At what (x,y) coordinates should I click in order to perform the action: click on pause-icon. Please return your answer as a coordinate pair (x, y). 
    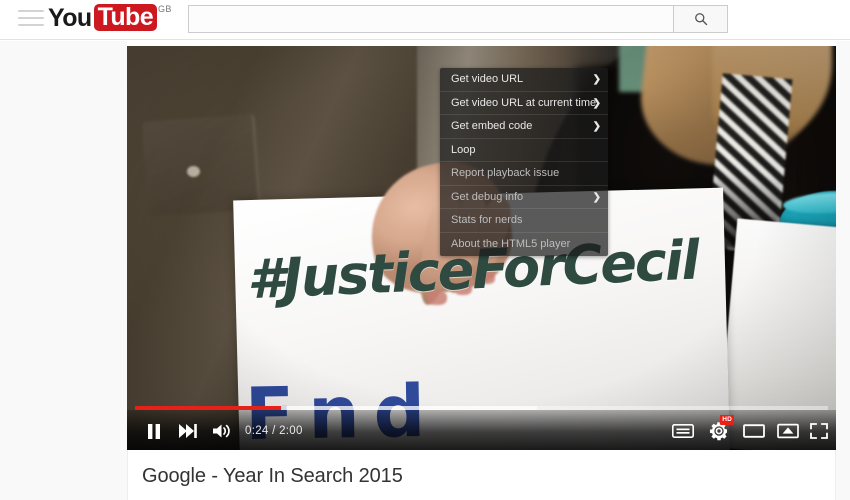
    Looking at the image, I should click on (154, 431).